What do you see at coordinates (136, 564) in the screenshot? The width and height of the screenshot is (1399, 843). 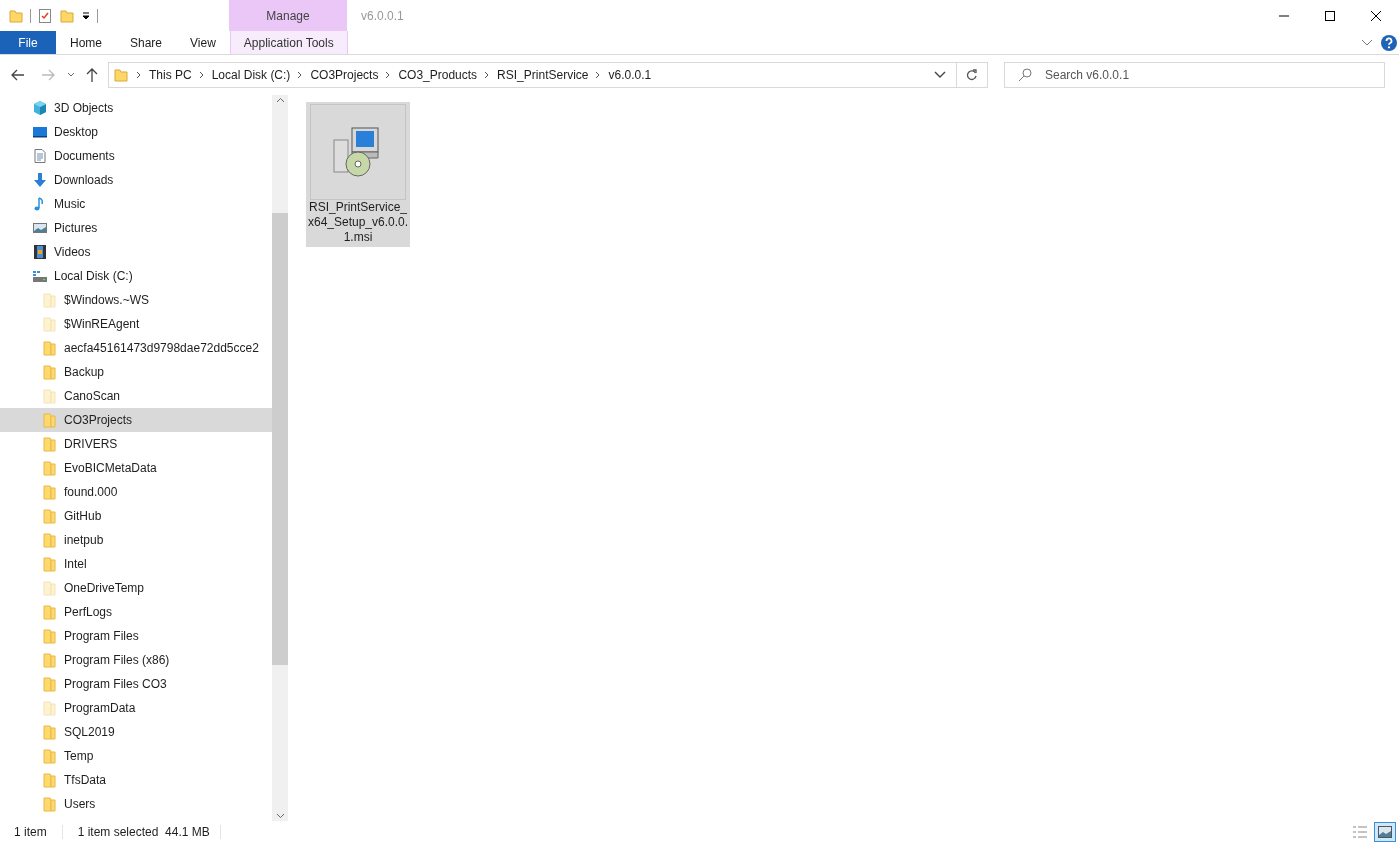 I see `nav-item: Intel` at bounding box center [136, 564].